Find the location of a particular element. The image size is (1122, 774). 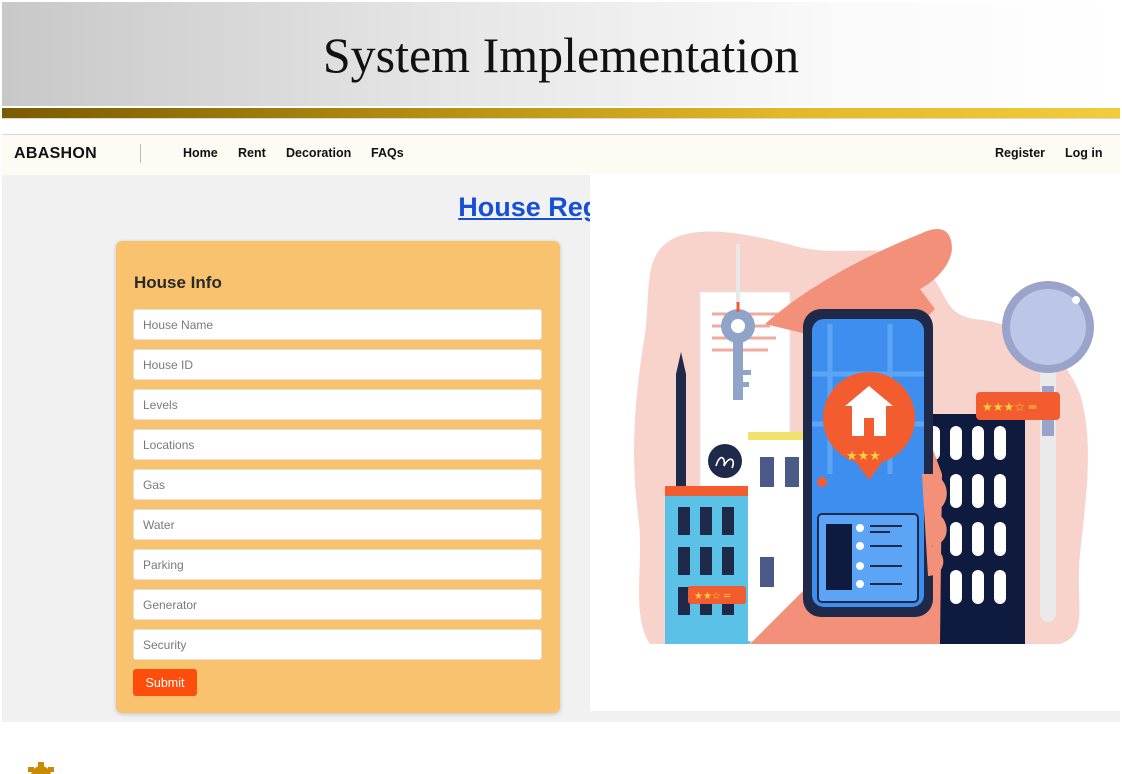

locations-input is located at coordinates (337, 444).